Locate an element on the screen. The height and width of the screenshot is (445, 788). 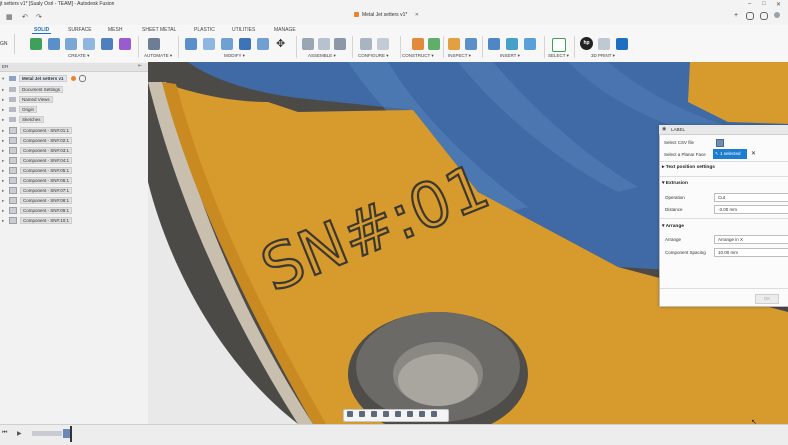
combine-icon is located at coordinates (263, 44).